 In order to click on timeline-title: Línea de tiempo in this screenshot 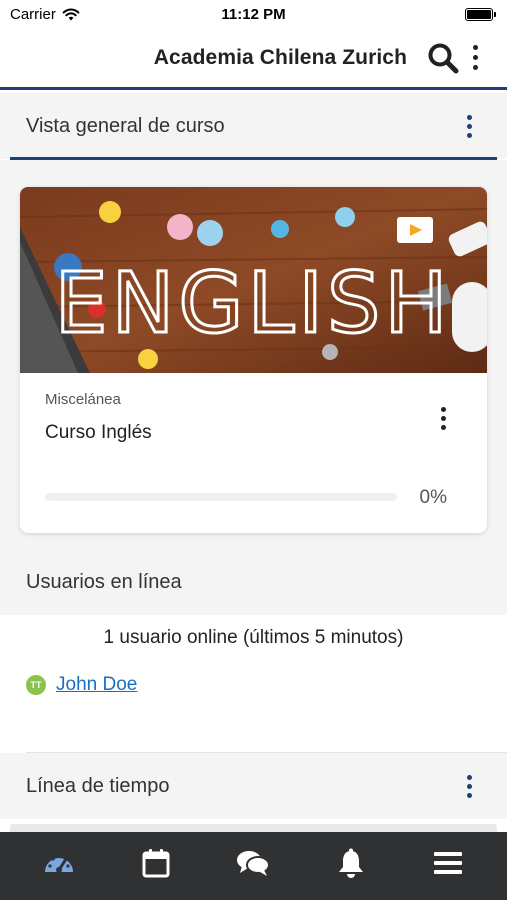, I will do `click(98, 785)`.